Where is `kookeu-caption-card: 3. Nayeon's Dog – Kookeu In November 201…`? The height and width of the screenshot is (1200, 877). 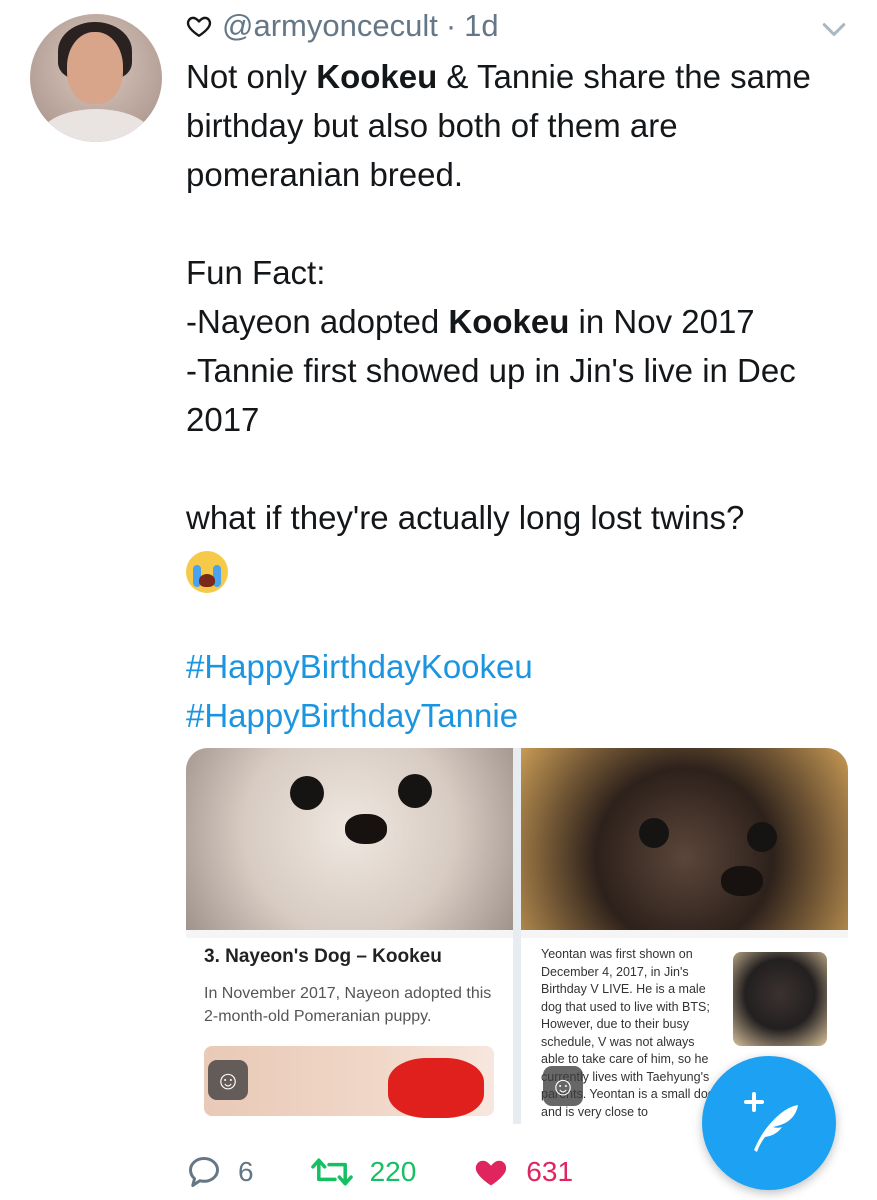
kookeu-caption-card: 3. Nayeon's Dog – Kookeu In November 201… is located at coordinates (349, 1031).